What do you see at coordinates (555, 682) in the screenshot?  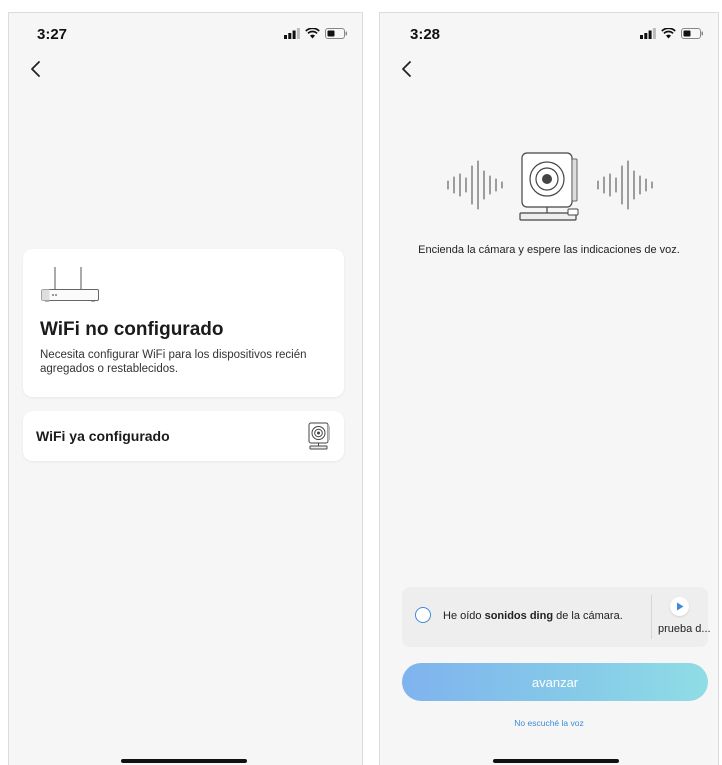 I see `advance-button: avanzar` at bounding box center [555, 682].